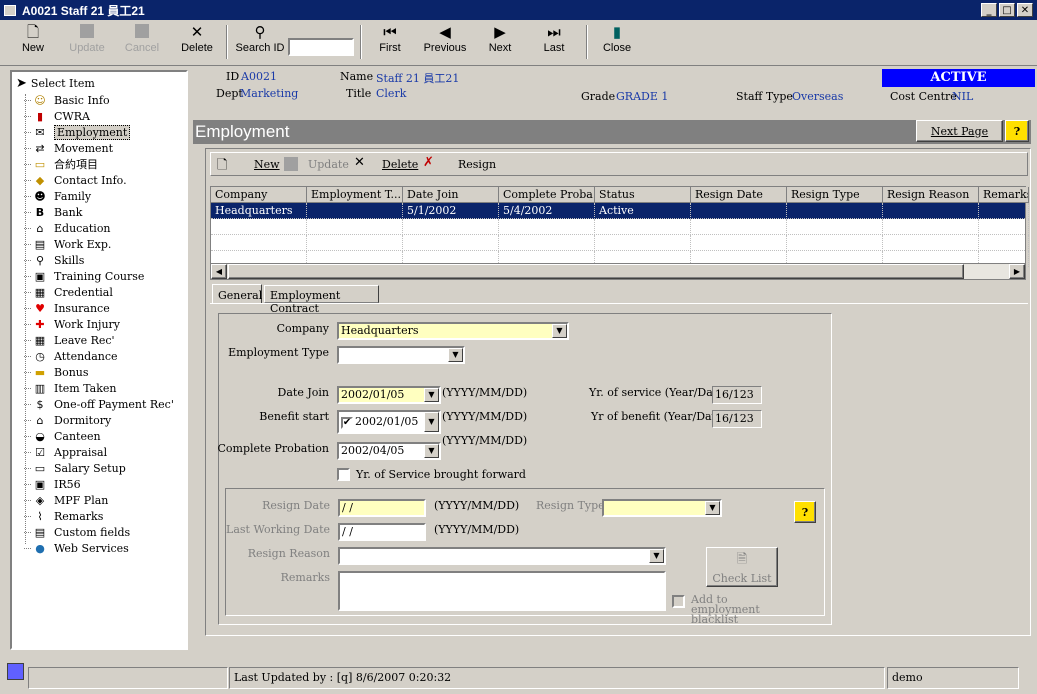 This screenshot has height=694, width=1037. What do you see at coordinates (40, 516) in the screenshot?
I see `paperclip-icon: ⌇` at bounding box center [40, 516].